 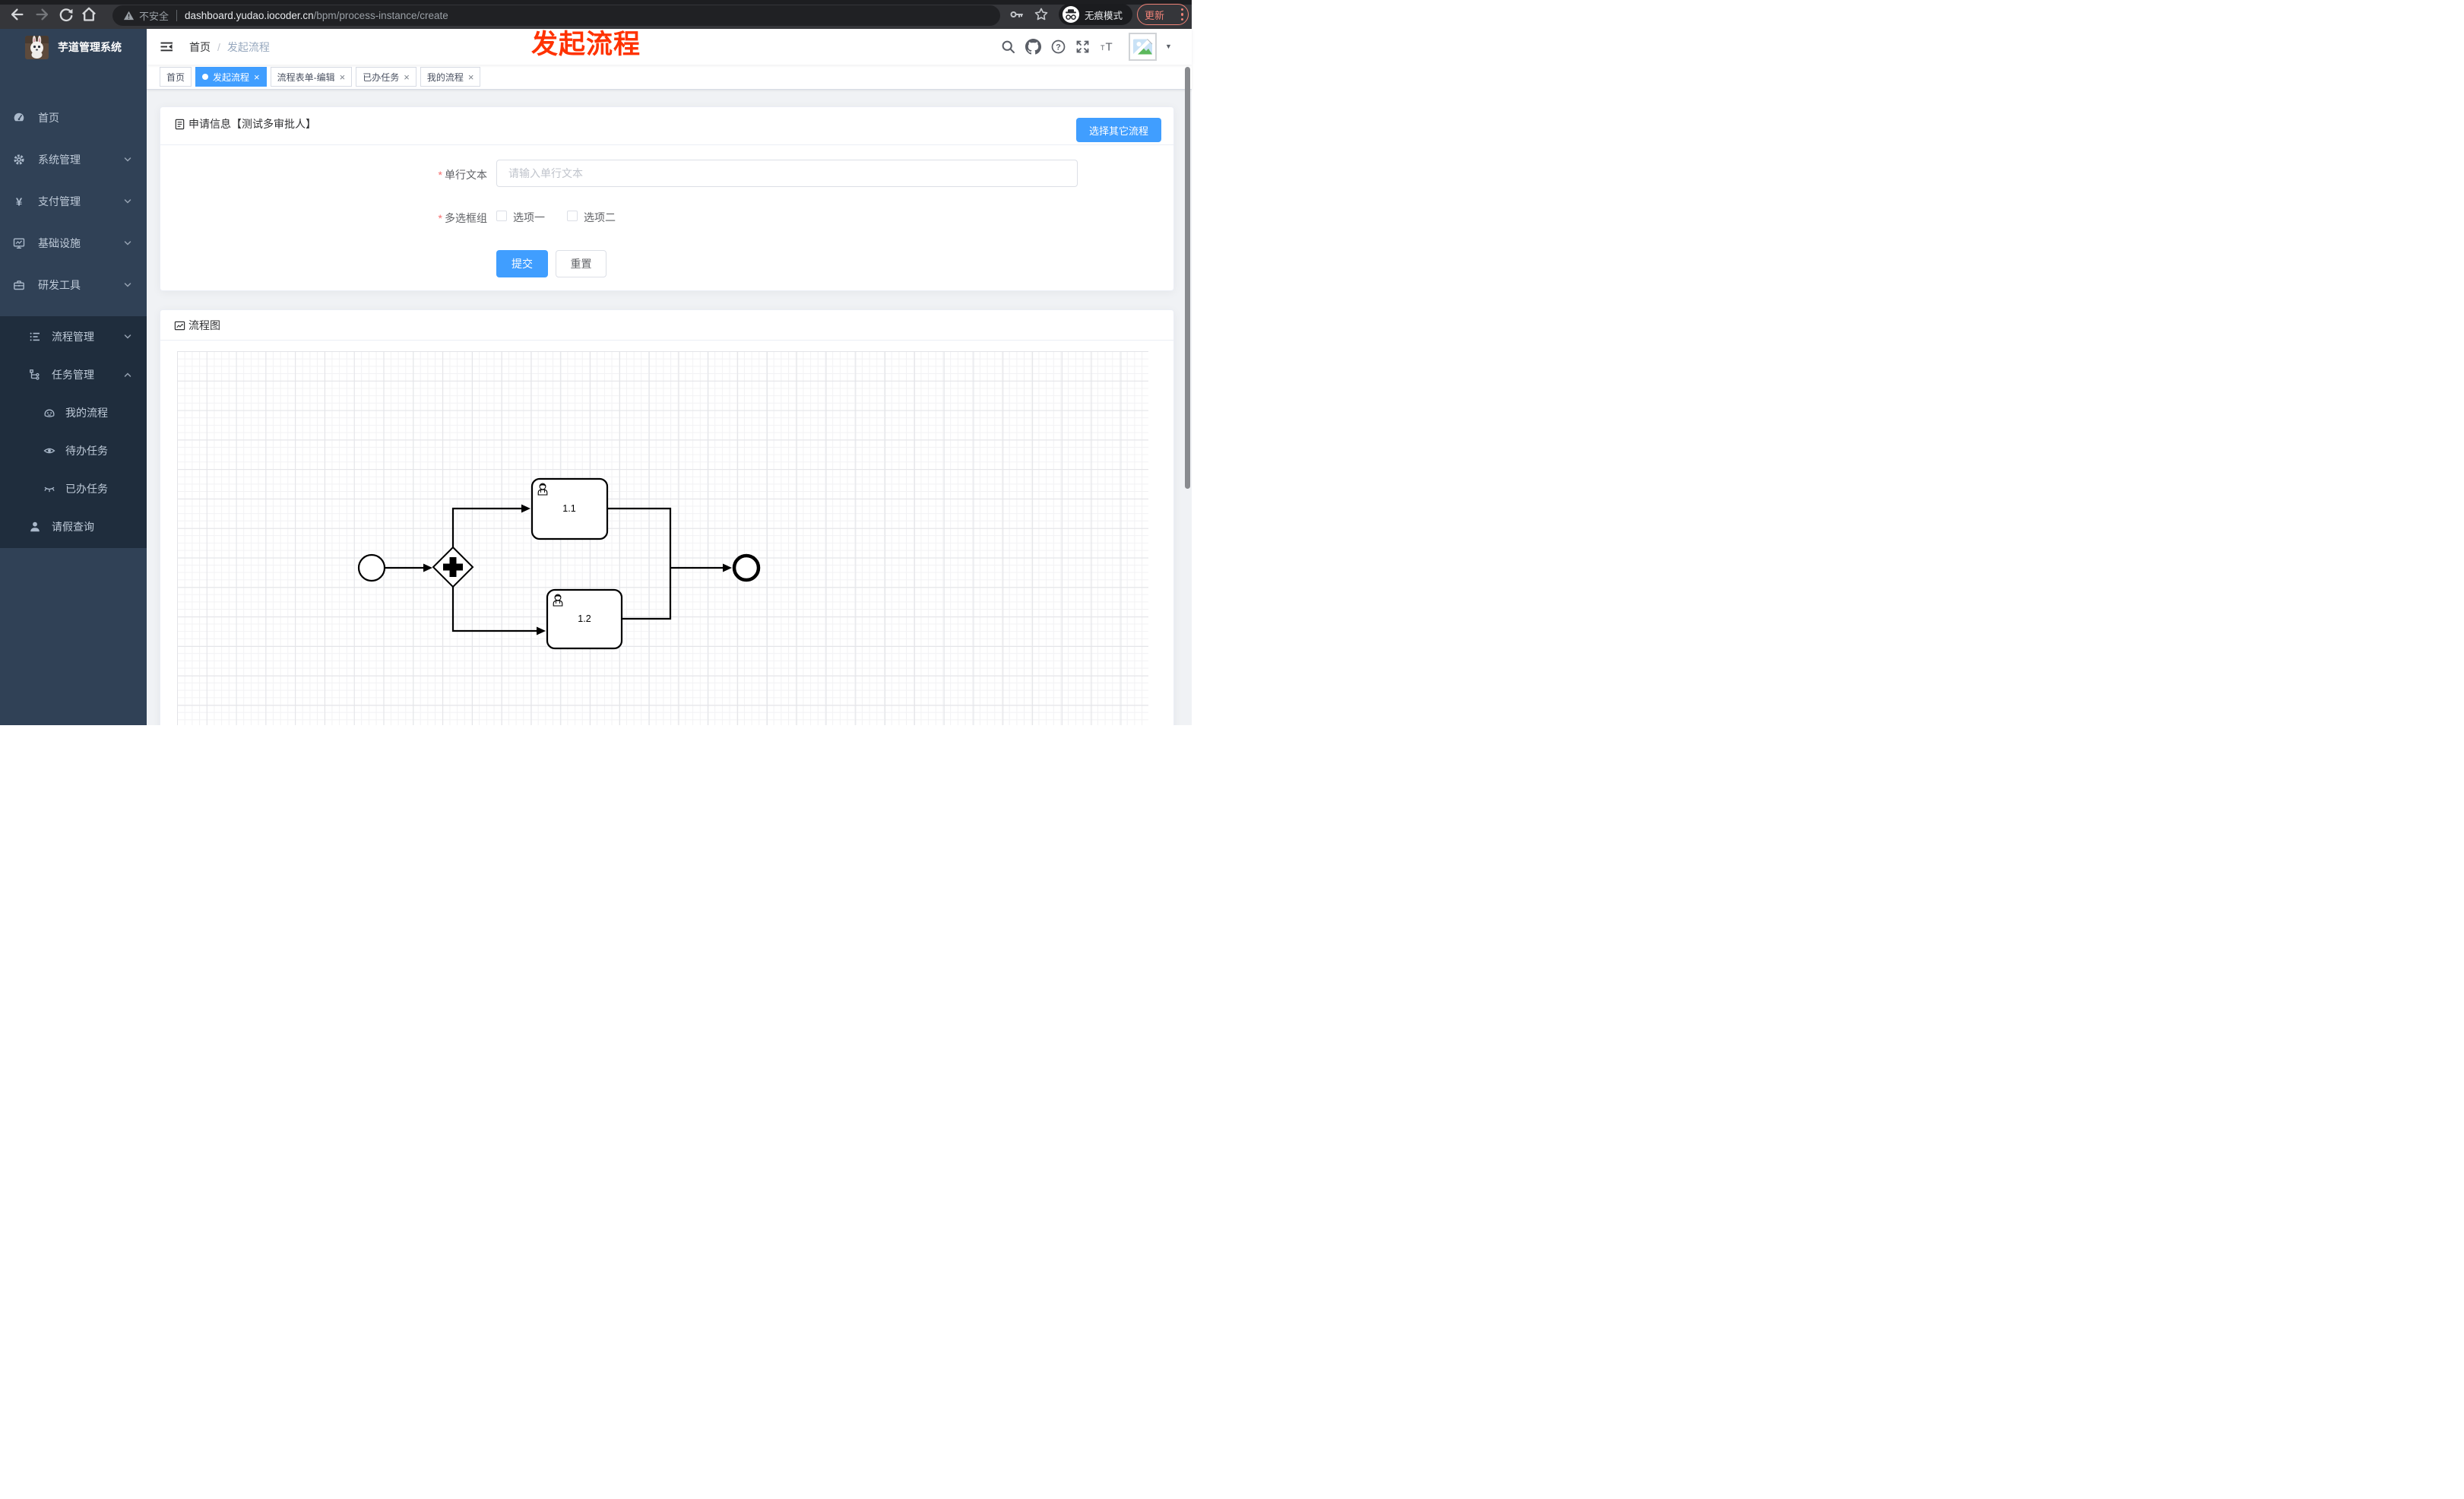 I want to click on sidebar-item-label: 任务管理, so click(x=73, y=375).